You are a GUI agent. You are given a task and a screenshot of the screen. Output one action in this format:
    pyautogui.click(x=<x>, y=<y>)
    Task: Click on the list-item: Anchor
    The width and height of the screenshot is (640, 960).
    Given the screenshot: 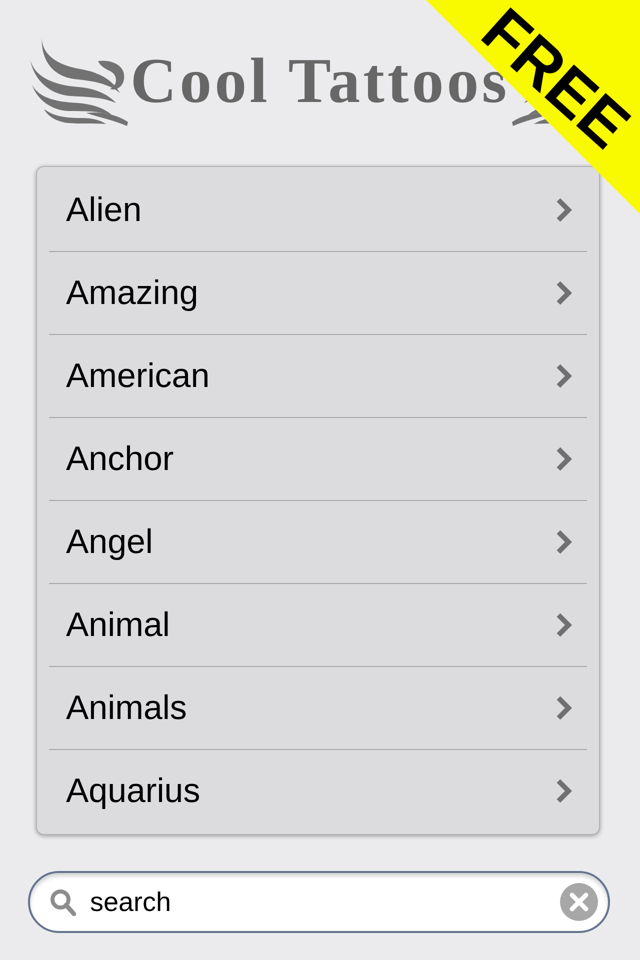 What is the action you would take?
    pyautogui.click(x=318, y=459)
    